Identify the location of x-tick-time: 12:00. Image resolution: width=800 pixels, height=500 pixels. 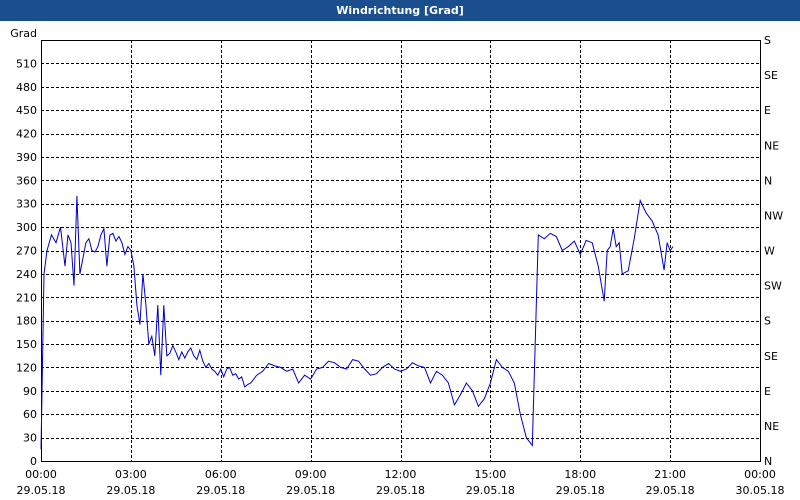
(401, 474).